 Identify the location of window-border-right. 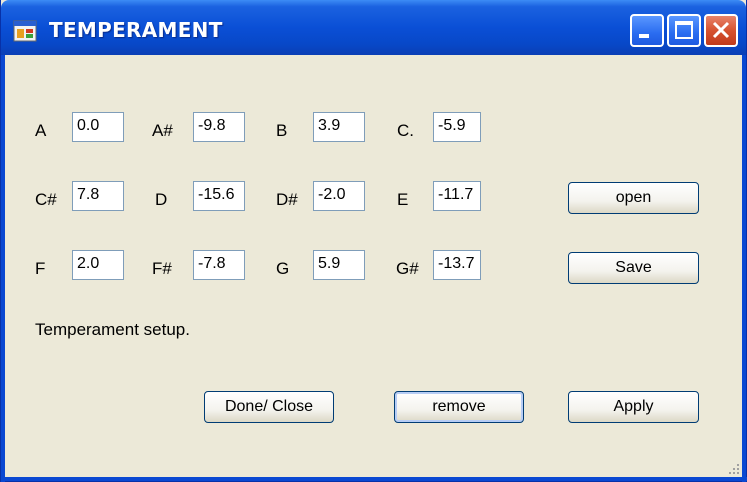
(744, 268).